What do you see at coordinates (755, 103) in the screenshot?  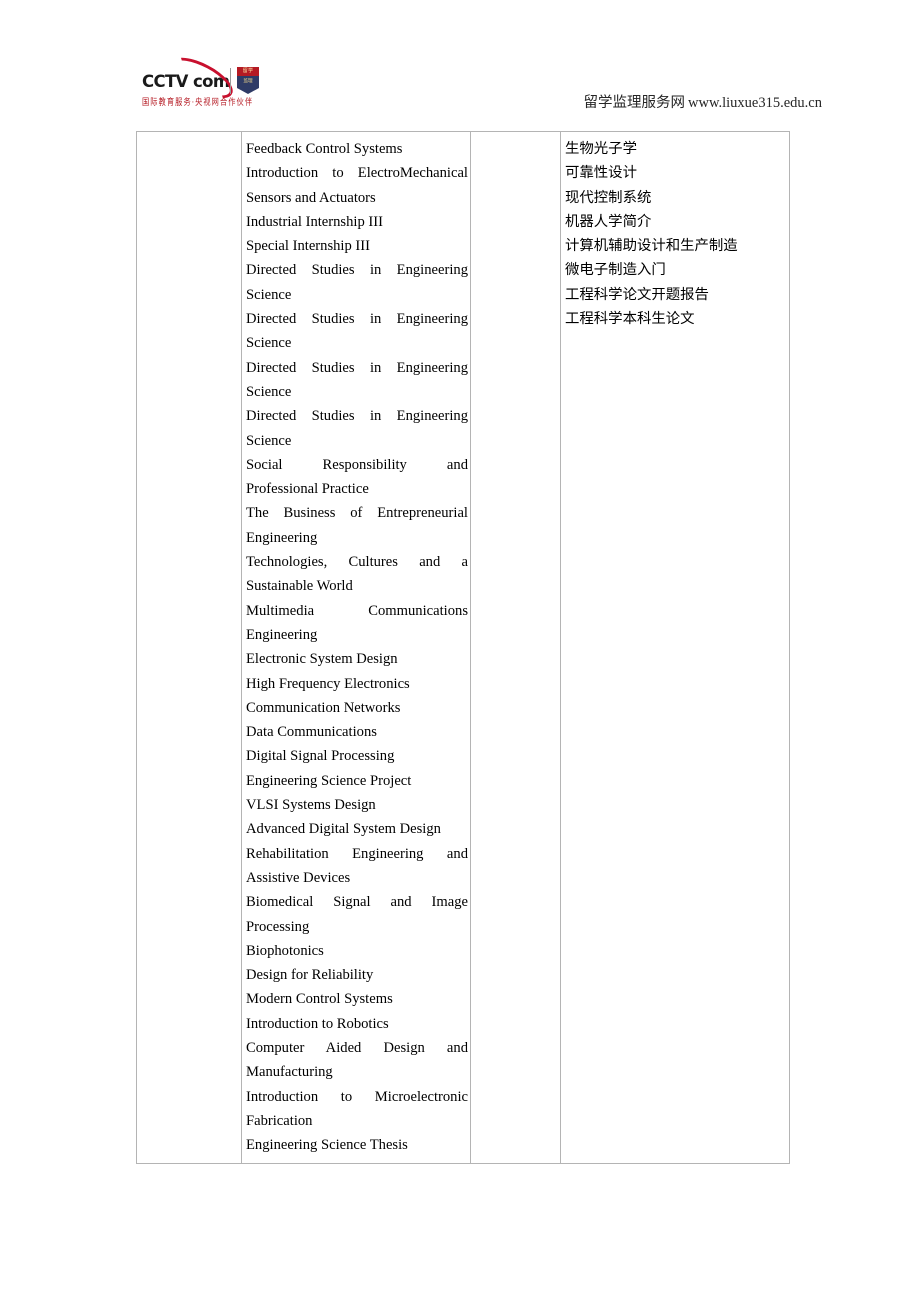 I see `watermark-url: www.liuxue315.edu.cn` at bounding box center [755, 103].